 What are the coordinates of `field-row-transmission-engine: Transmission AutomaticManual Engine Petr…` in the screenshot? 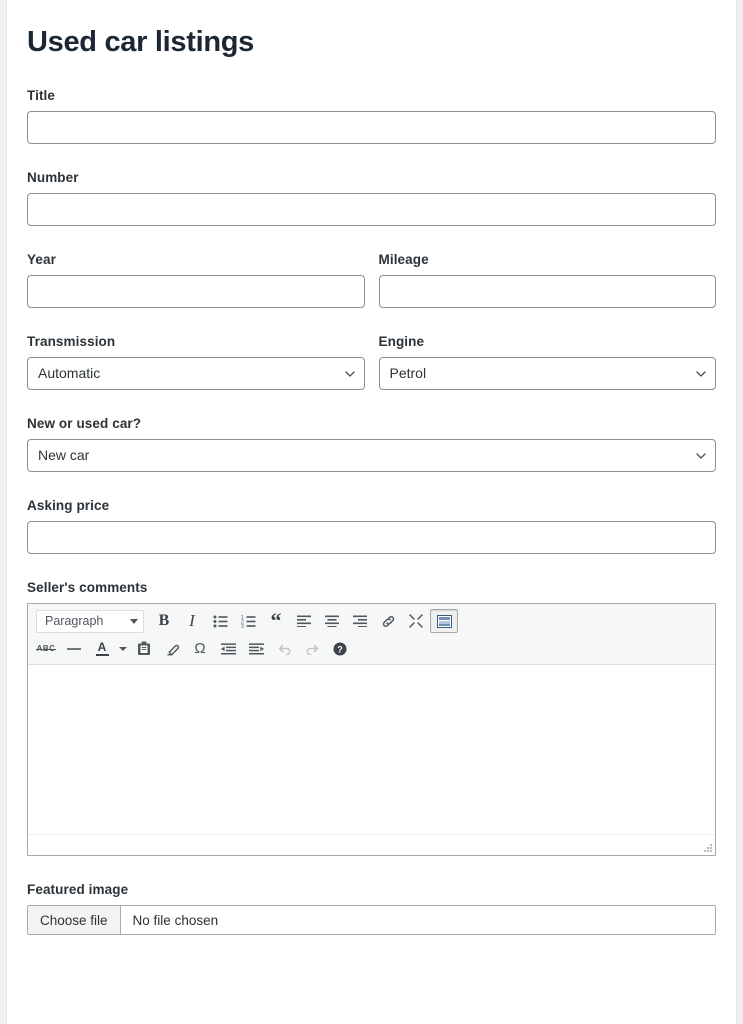 It's located at (371, 362).